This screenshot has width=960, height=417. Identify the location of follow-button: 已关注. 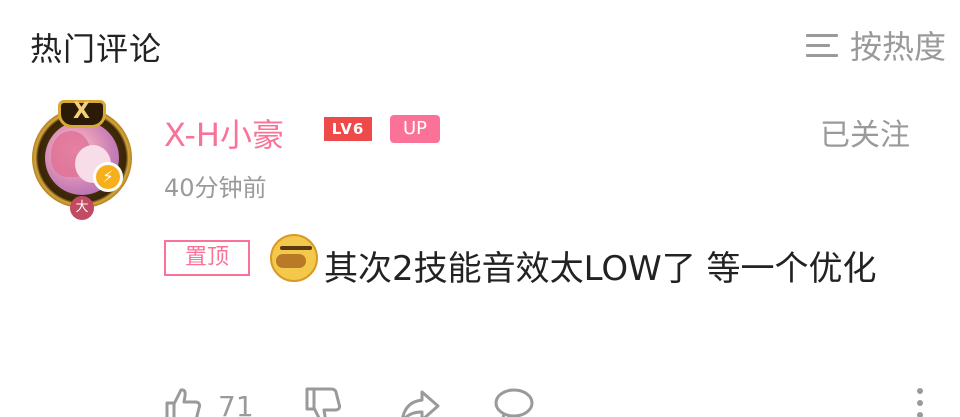
(865, 132).